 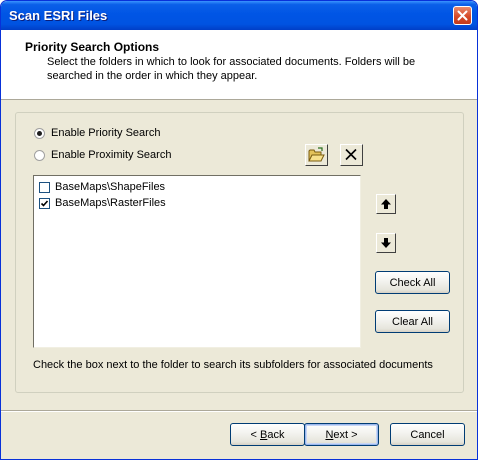 What do you see at coordinates (111, 155) in the screenshot?
I see `proximity-search-label: Enable Proximity Search` at bounding box center [111, 155].